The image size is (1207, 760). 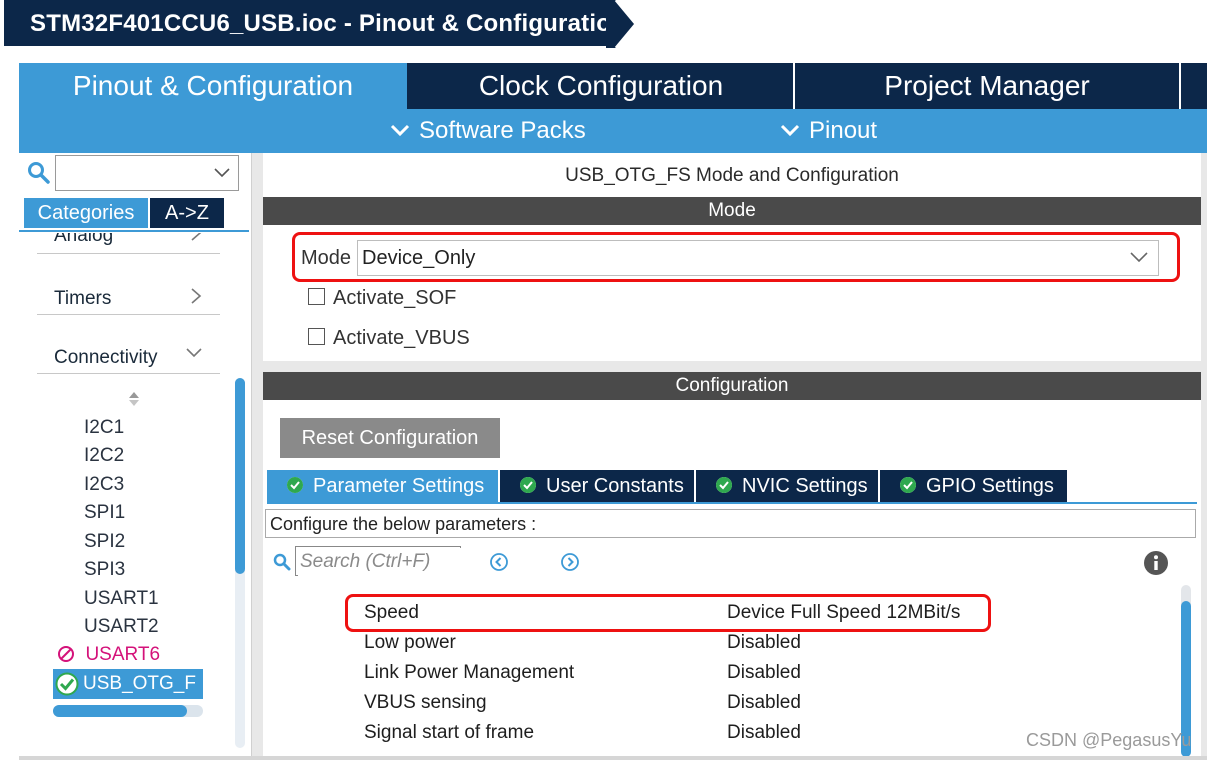 What do you see at coordinates (499, 562) in the screenshot?
I see `previous-result-icon` at bounding box center [499, 562].